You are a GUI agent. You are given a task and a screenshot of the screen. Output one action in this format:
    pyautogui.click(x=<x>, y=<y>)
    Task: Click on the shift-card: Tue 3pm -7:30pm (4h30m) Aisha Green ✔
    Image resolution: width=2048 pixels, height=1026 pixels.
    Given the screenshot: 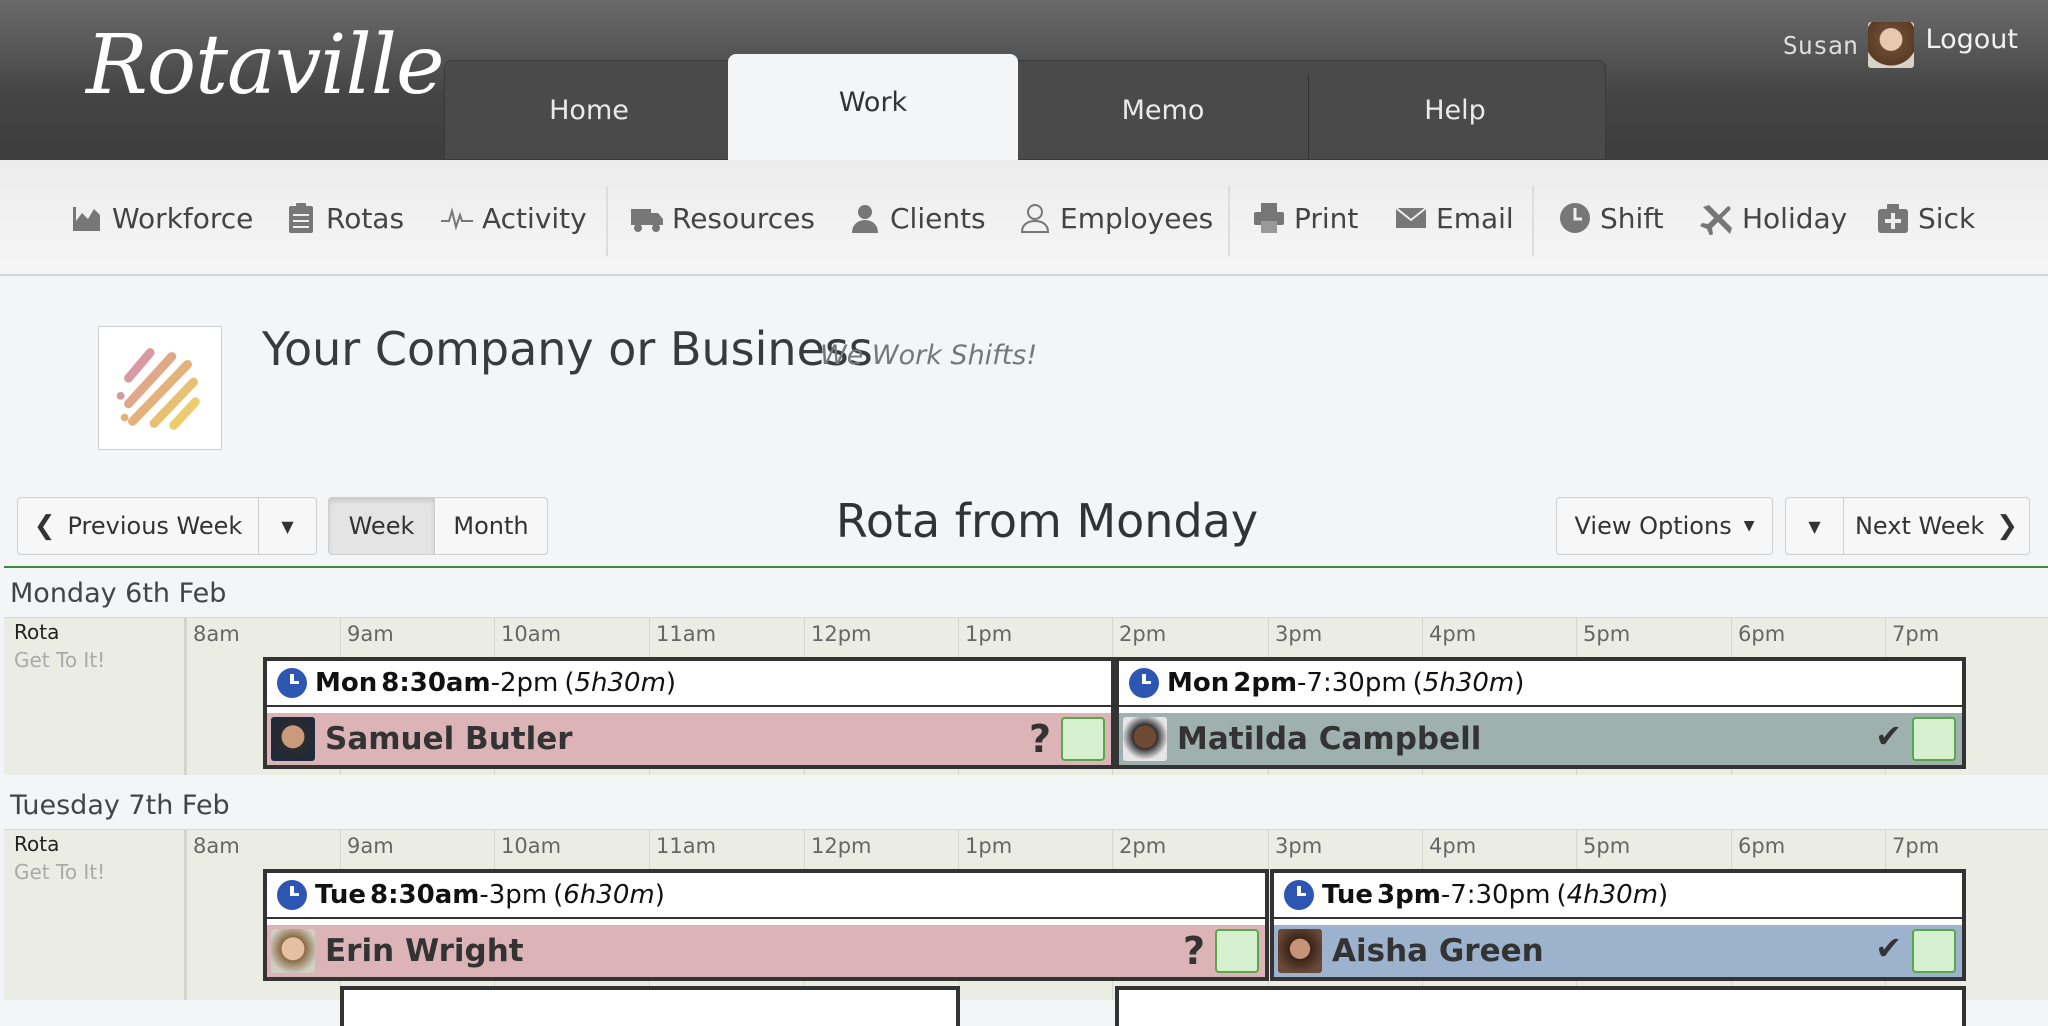 What is the action you would take?
    pyautogui.click(x=1618, y=925)
    